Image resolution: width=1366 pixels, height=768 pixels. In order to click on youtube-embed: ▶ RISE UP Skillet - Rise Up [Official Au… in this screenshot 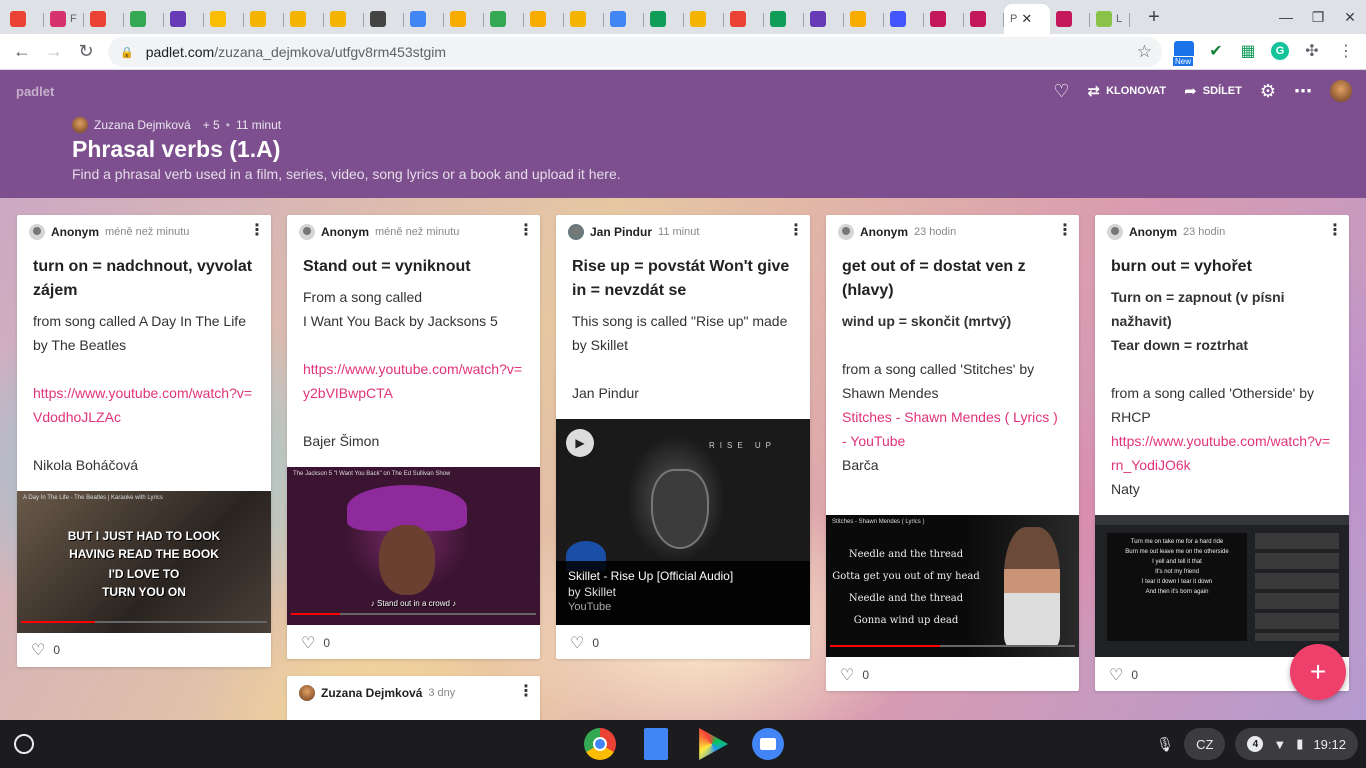, I will do `click(683, 522)`.